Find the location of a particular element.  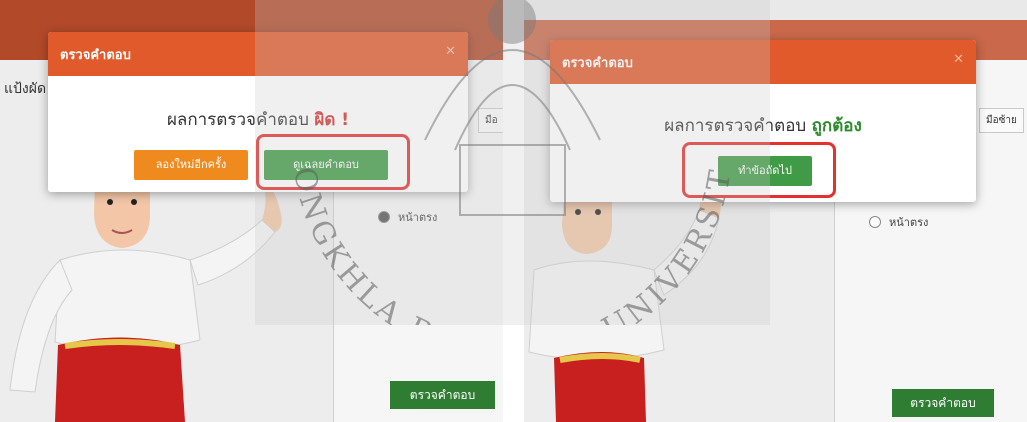

hand-tab: มือ is located at coordinates (490, 120).